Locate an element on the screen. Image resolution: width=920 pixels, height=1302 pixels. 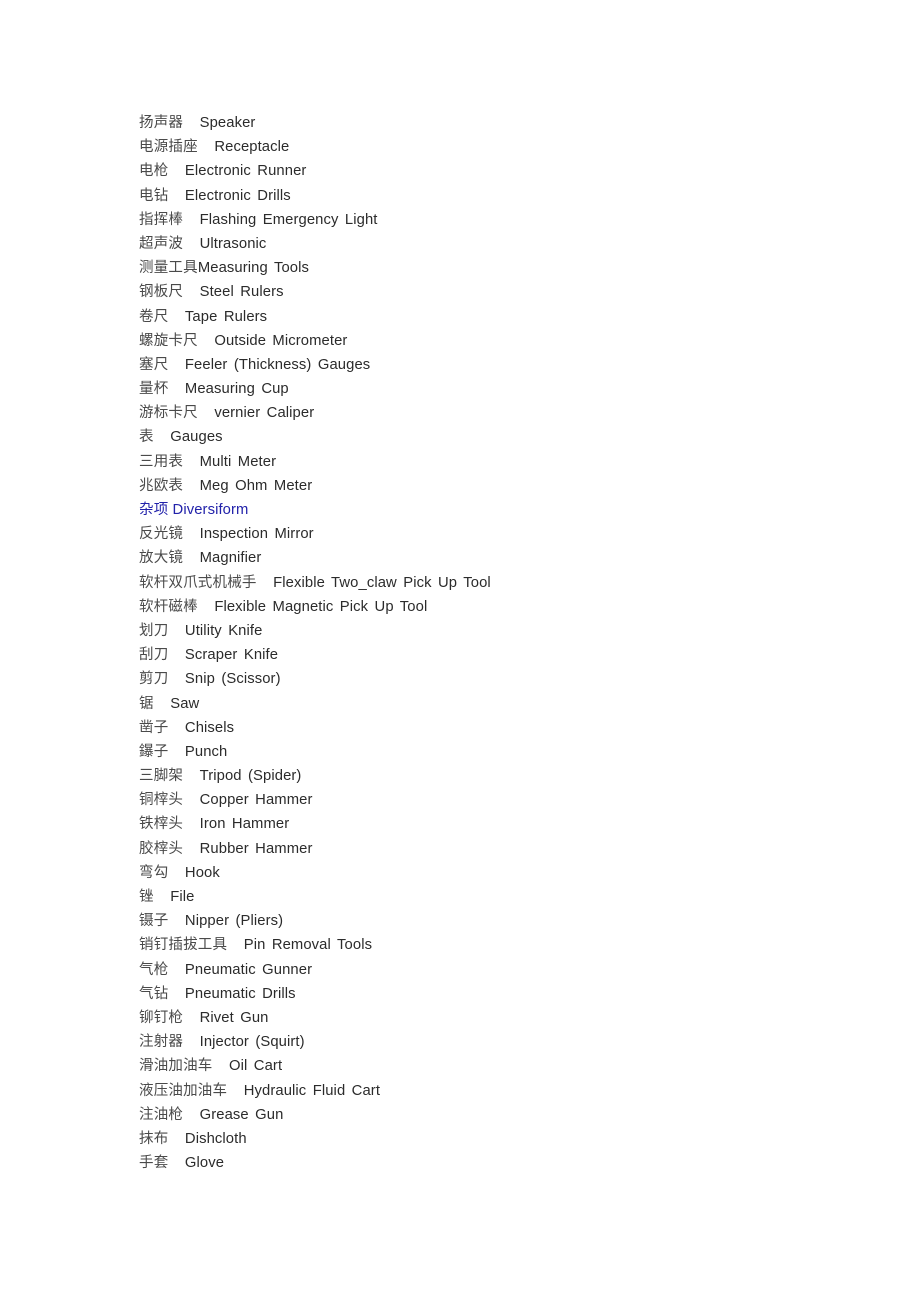
glossary-entry: 三脚架 Tripod (Spider) is located at coordinates (509, 776).